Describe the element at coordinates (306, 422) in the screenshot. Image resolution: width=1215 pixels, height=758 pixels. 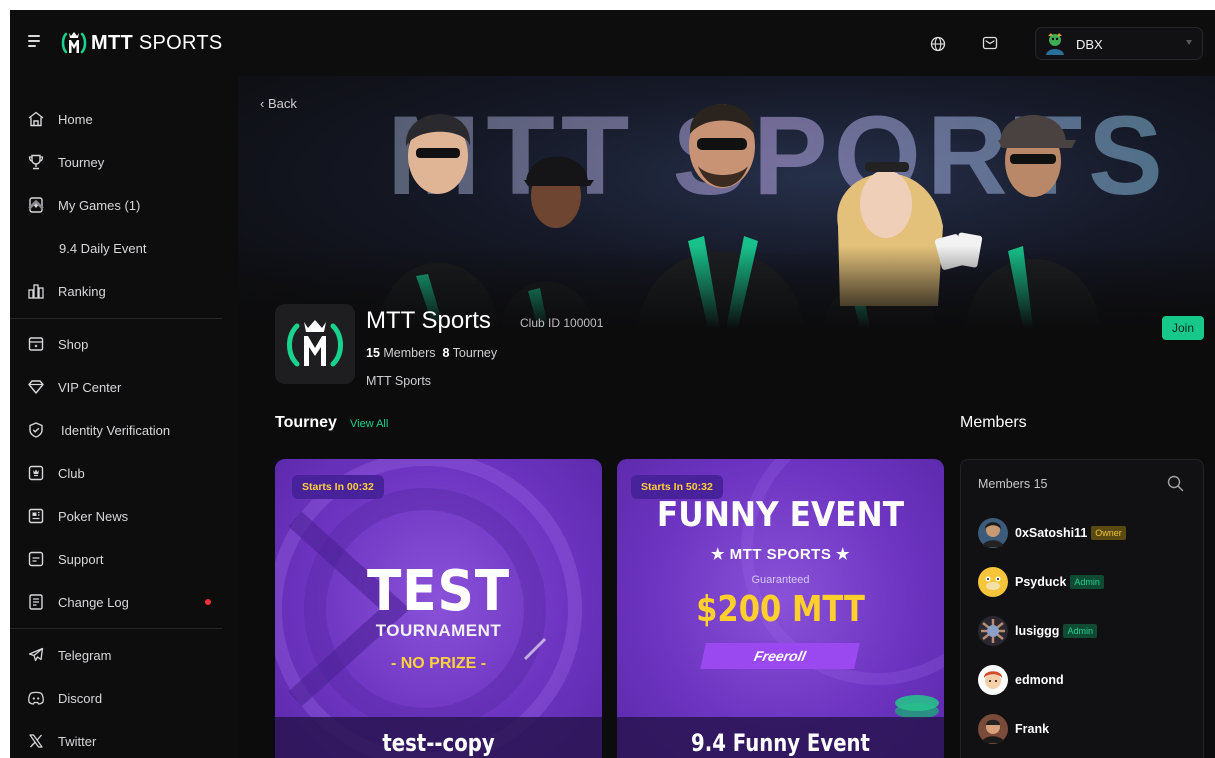
I see `tourney-section-title: Tourney` at that location.